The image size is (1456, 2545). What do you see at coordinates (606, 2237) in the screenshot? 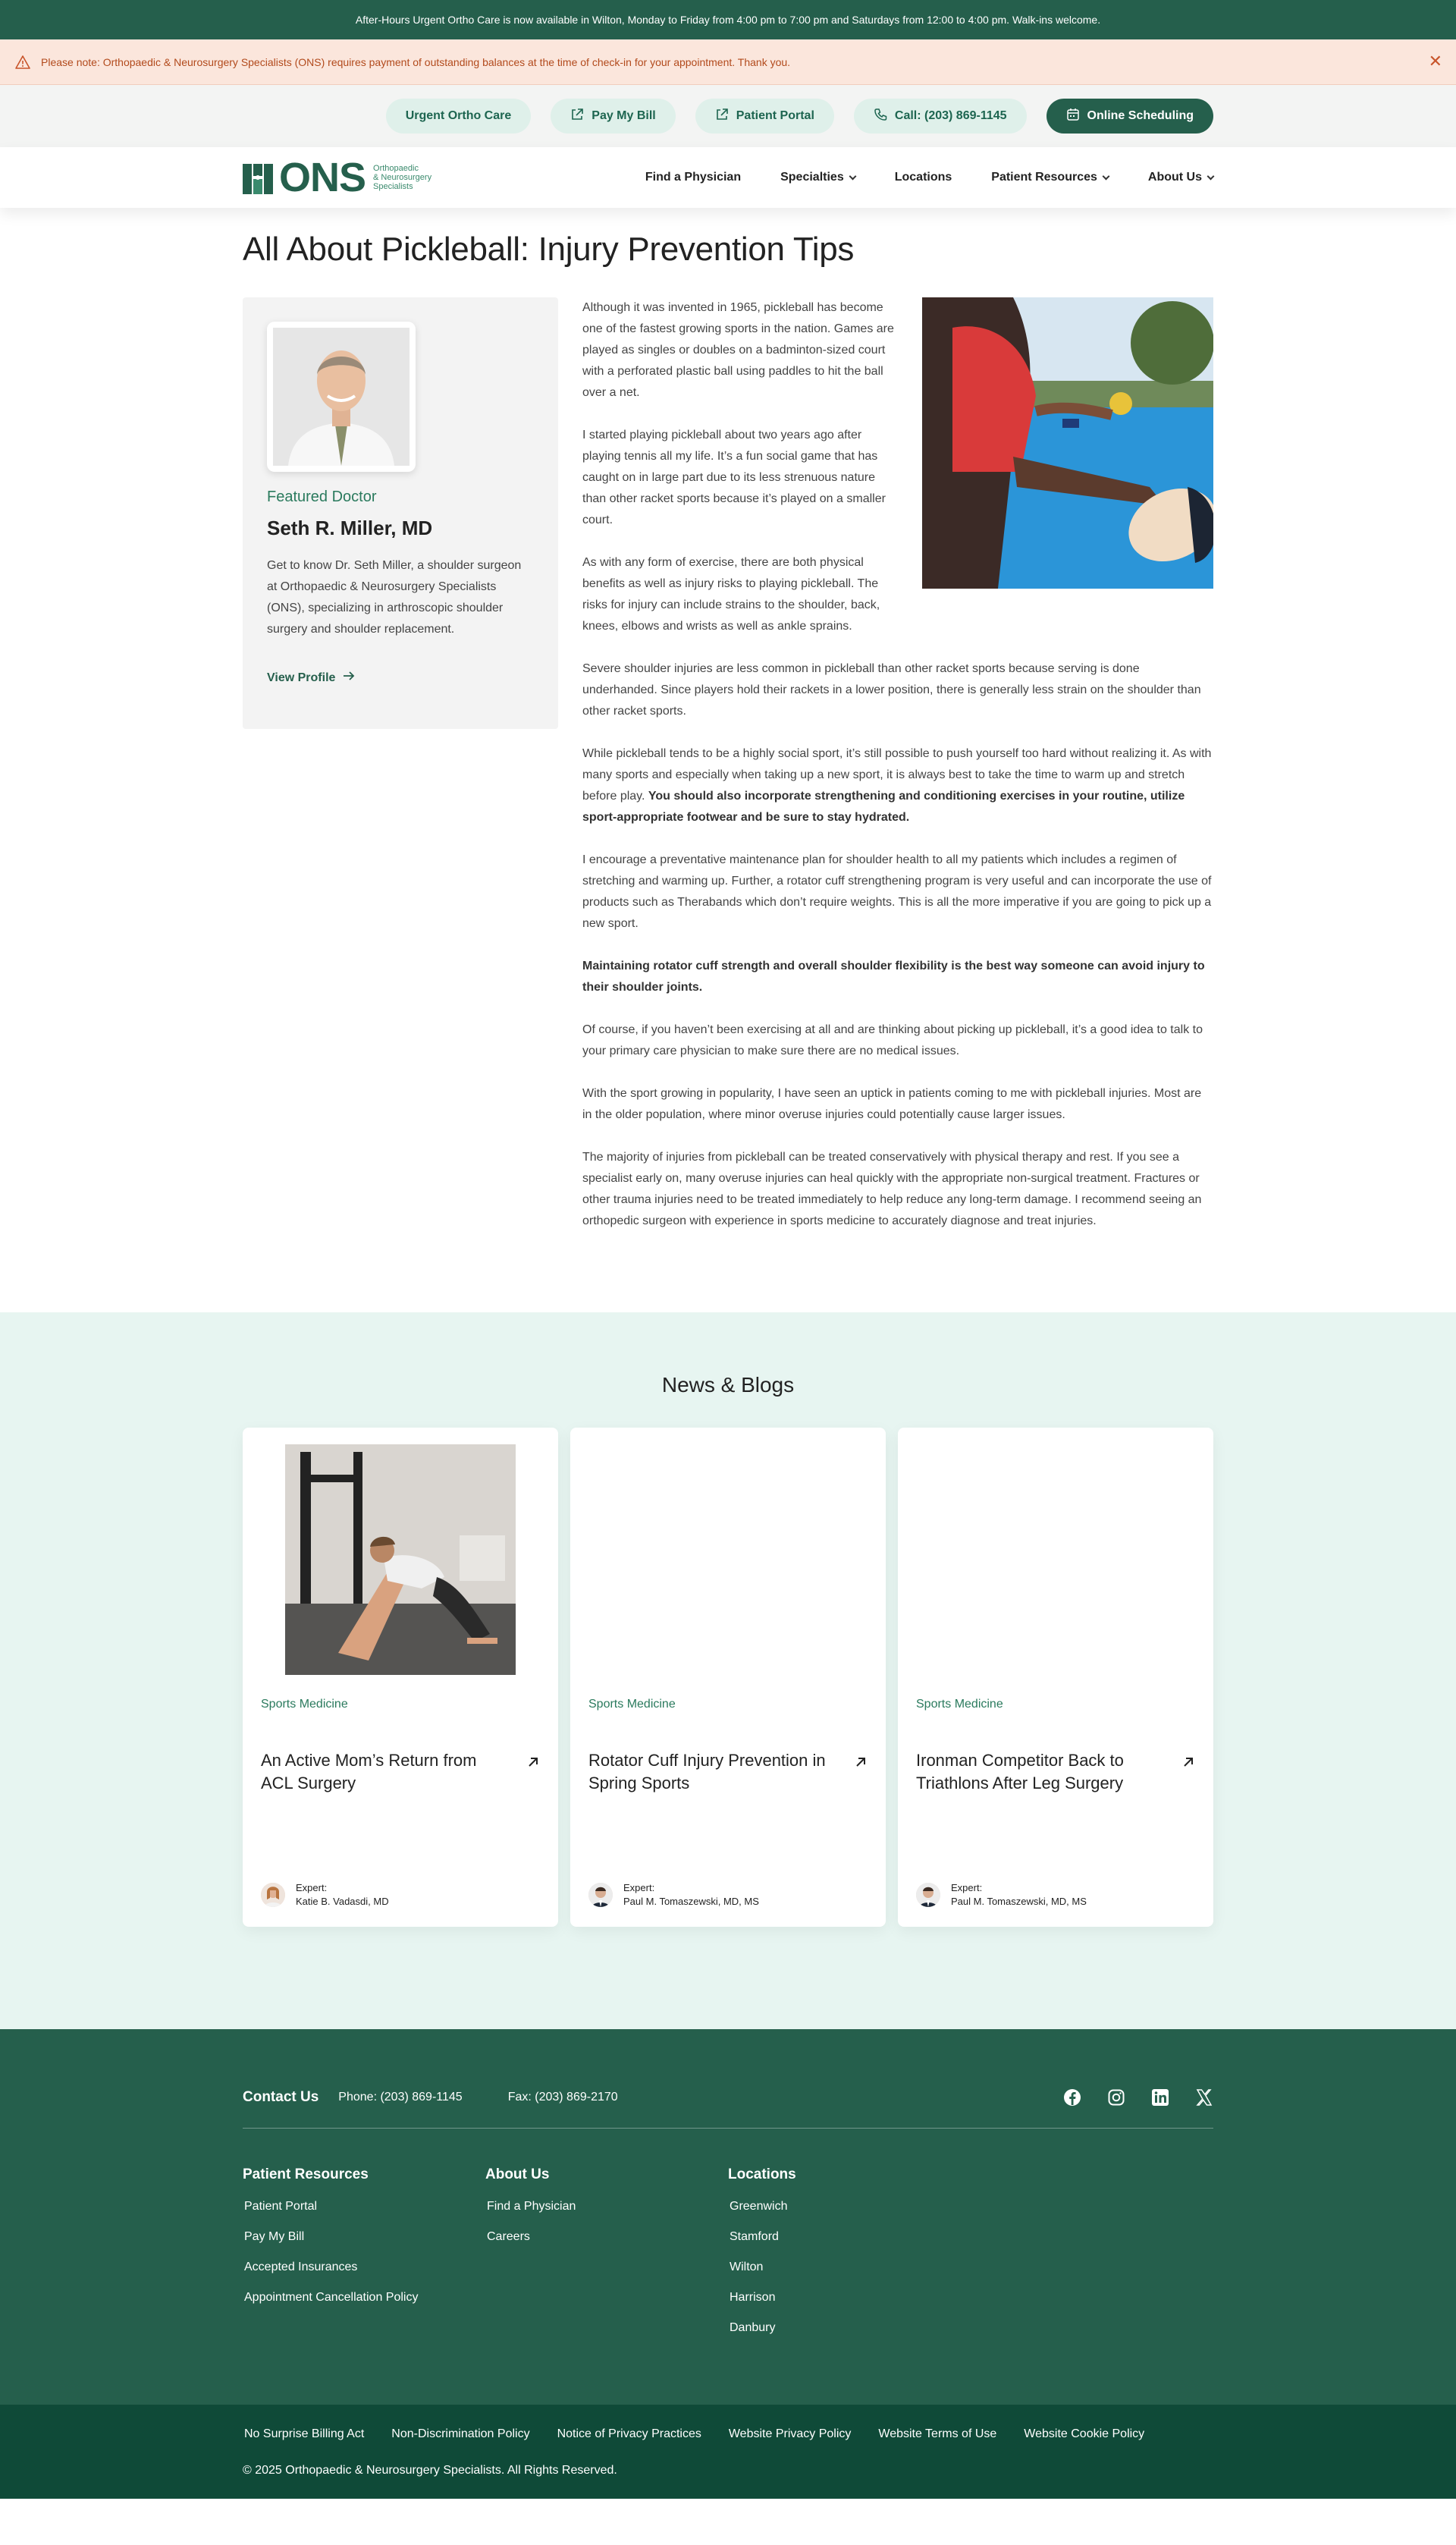
I see `footer-link: Careers` at bounding box center [606, 2237].